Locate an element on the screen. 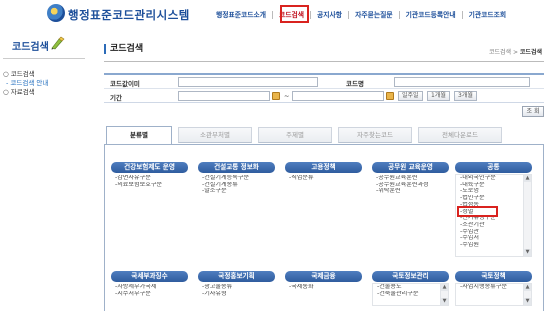 This screenshot has height=311, width=550. nav-org-lookup: 기관코드조회 is located at coordinates (488, 15).